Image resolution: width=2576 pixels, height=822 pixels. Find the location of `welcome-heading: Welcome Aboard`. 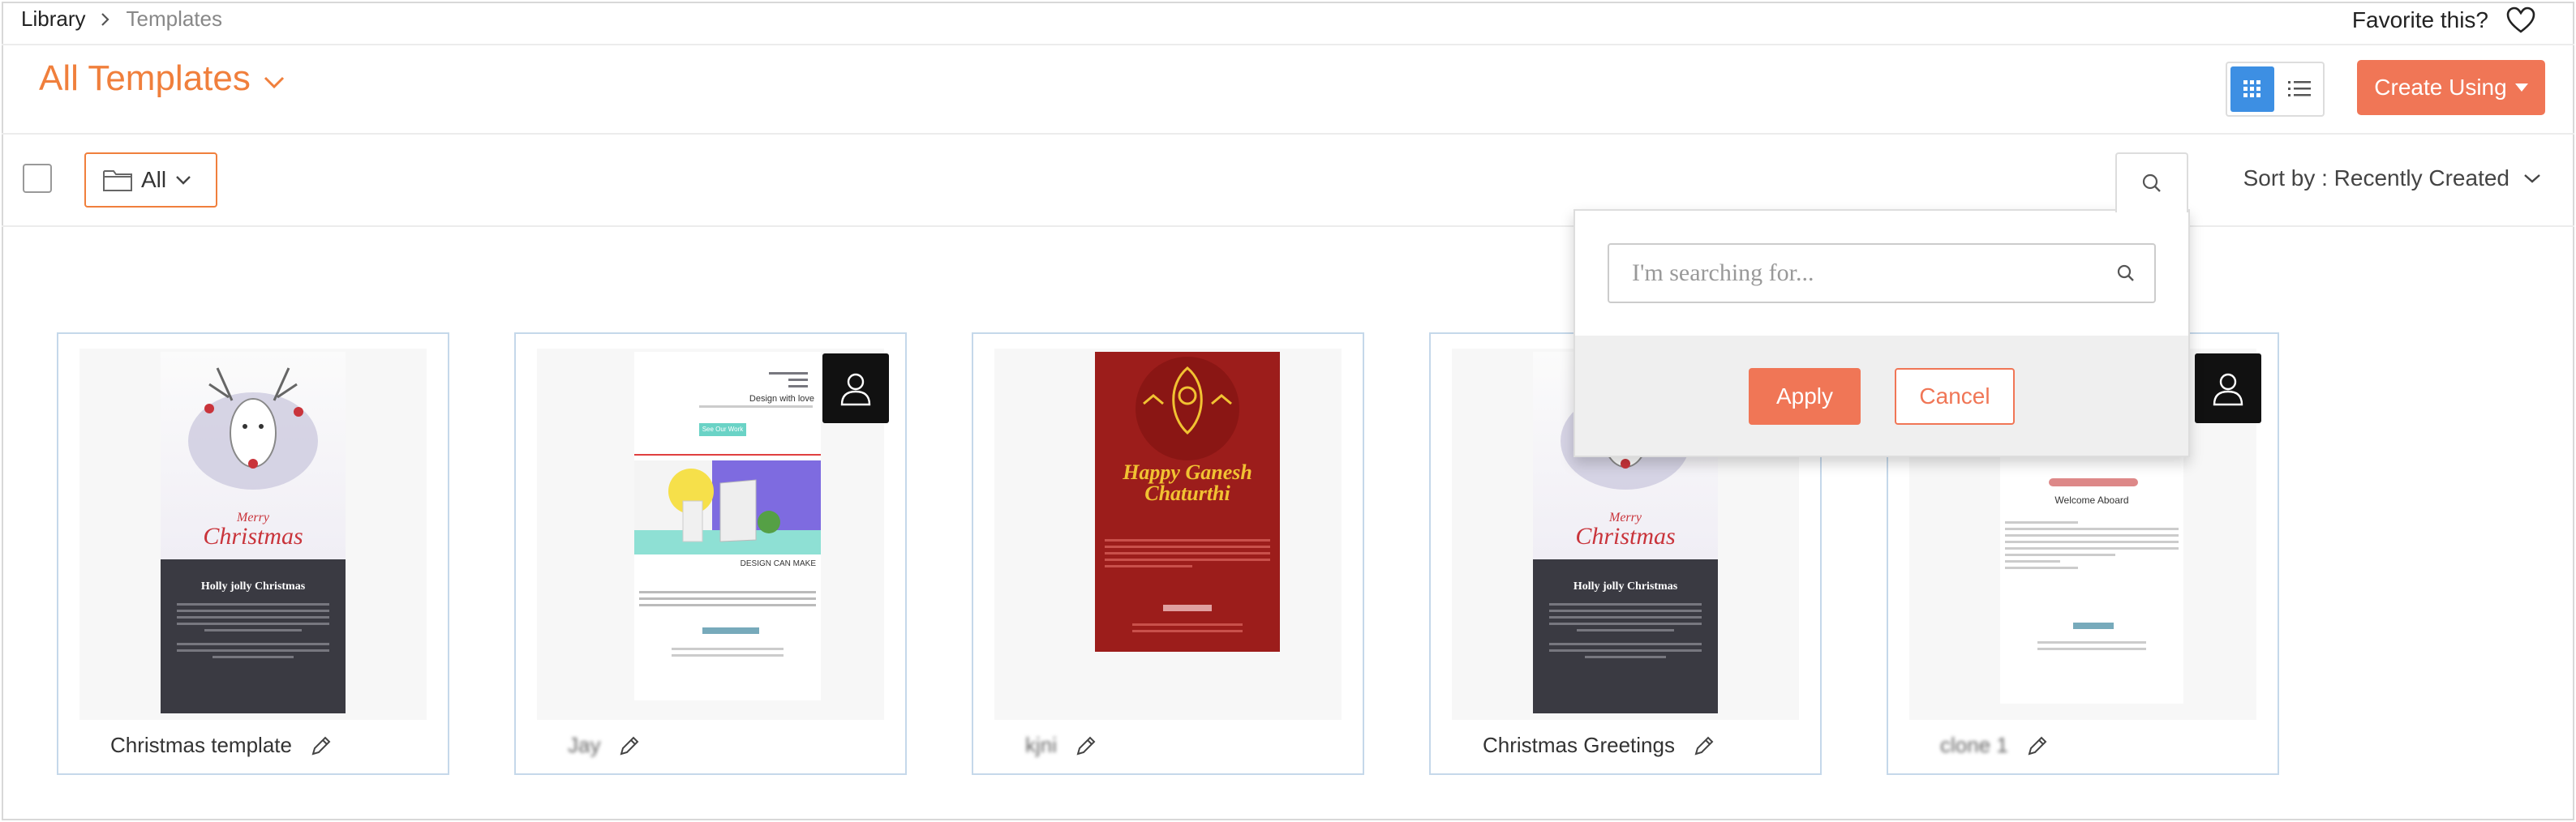

welcome-heading: Welcome Aboard is located at coordinates (2091, 500).